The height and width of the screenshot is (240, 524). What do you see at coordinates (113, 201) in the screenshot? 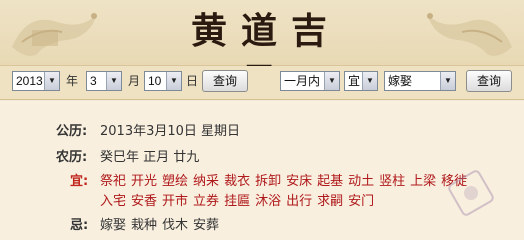
I see `yi-item: 入宅` at bounding box center [113, 201].